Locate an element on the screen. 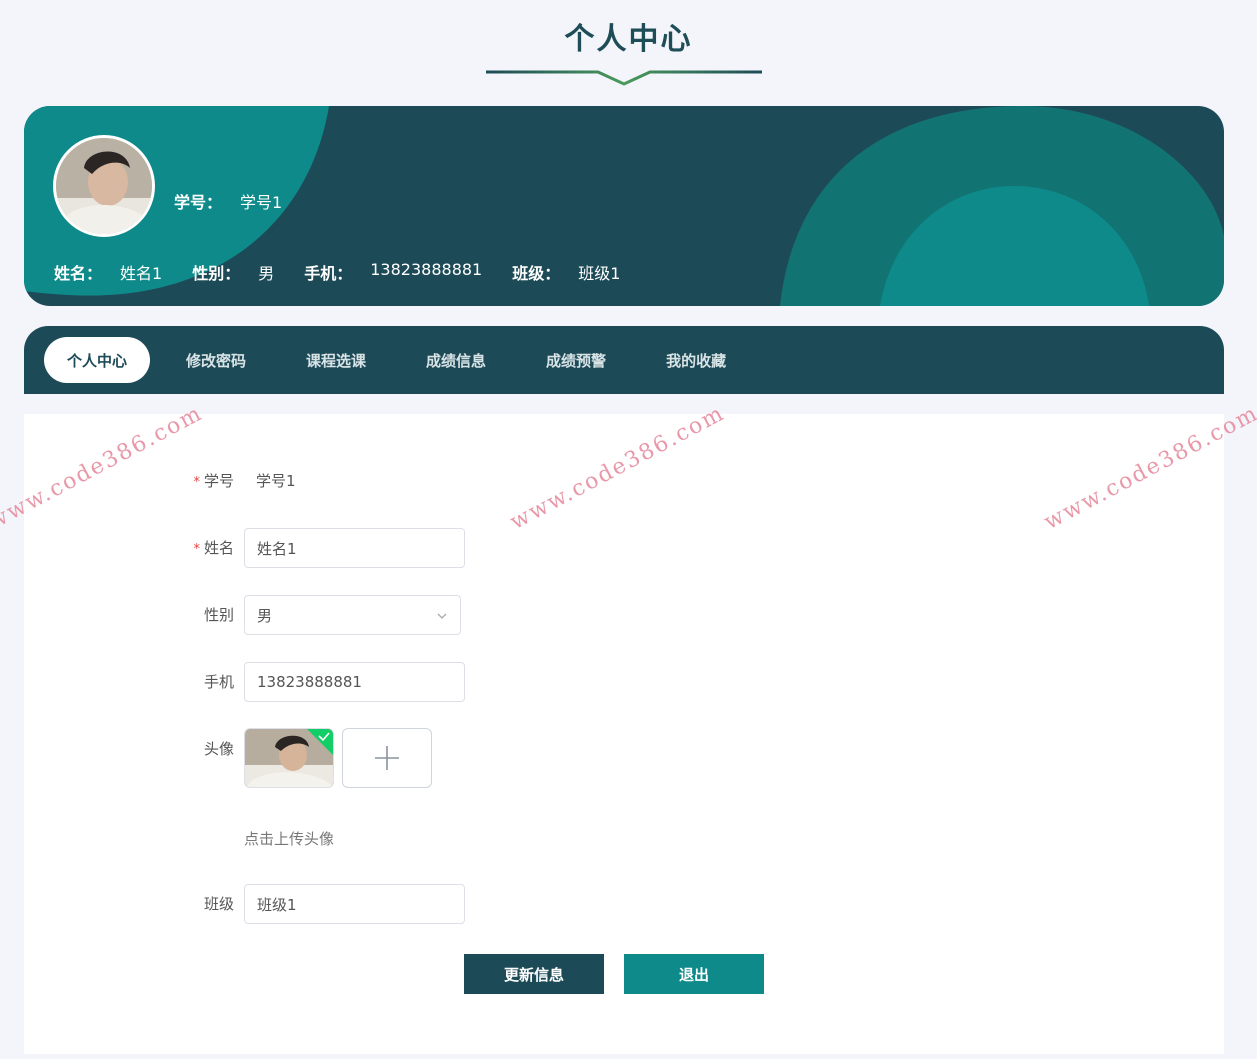 The height and width of the screenshot is (1059, 1257). class-input-value: 班级1 is located at coordinates (277, 904).